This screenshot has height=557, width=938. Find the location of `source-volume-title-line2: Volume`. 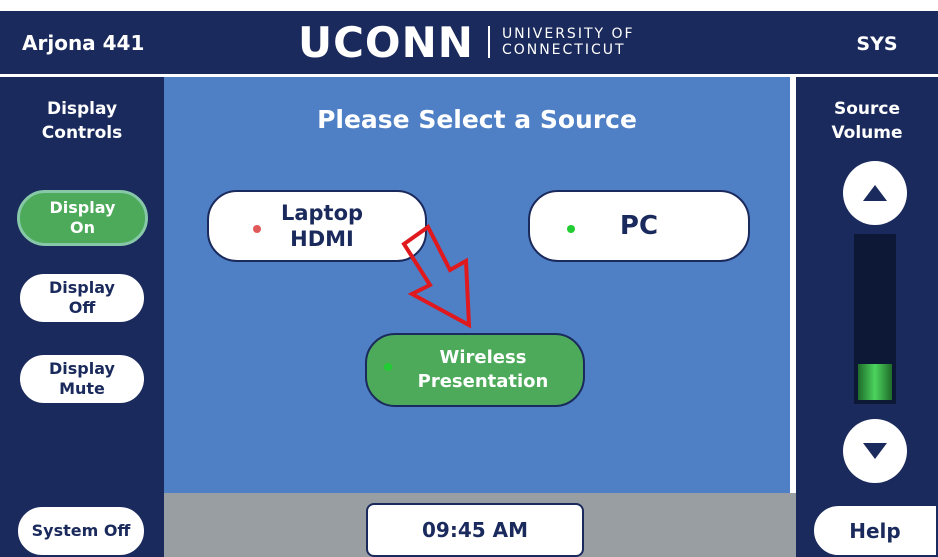

source-volume-title-line2: Volume is located at coordinates (867, 133).